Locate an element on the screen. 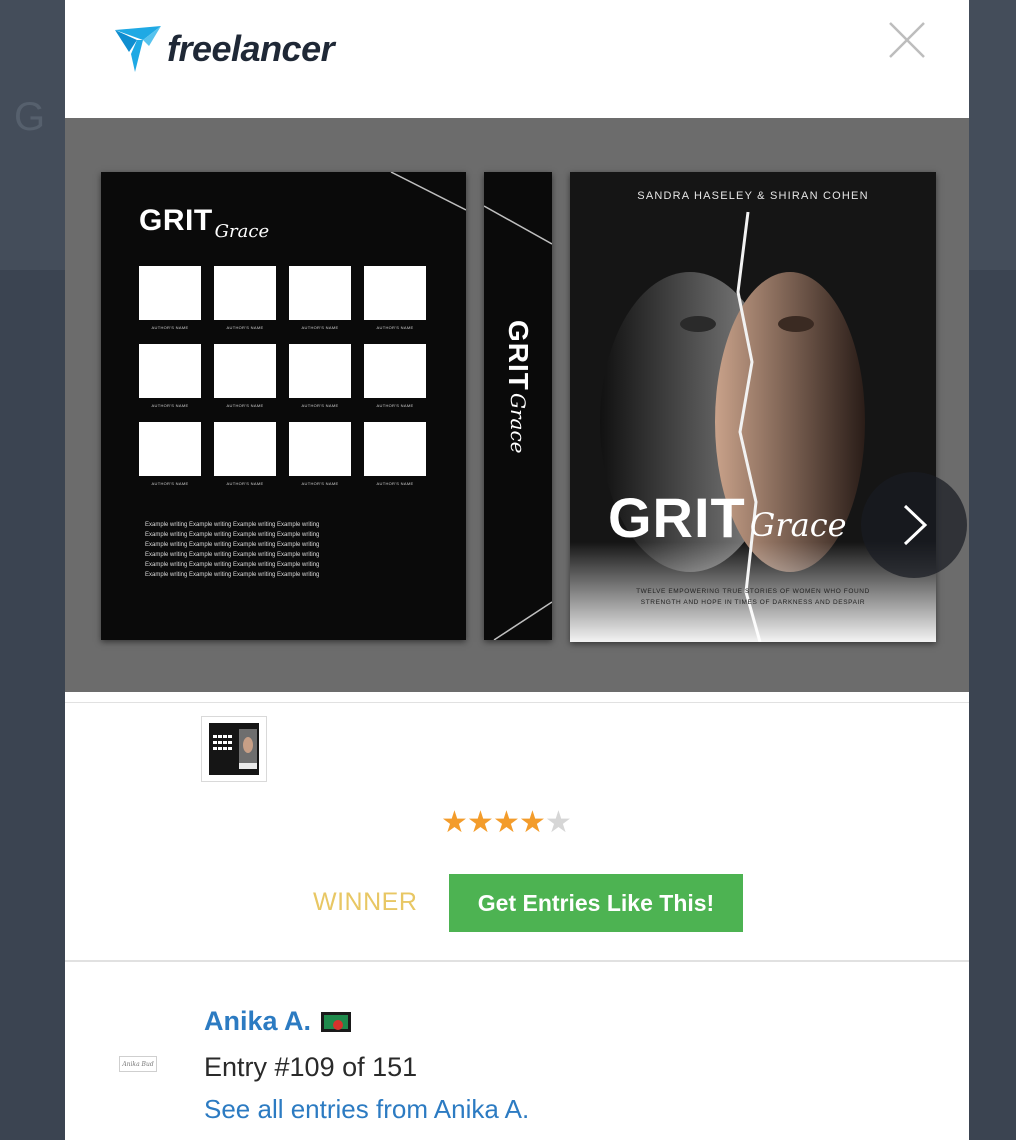  thumbnail-image is located at coordinates (234, 749).